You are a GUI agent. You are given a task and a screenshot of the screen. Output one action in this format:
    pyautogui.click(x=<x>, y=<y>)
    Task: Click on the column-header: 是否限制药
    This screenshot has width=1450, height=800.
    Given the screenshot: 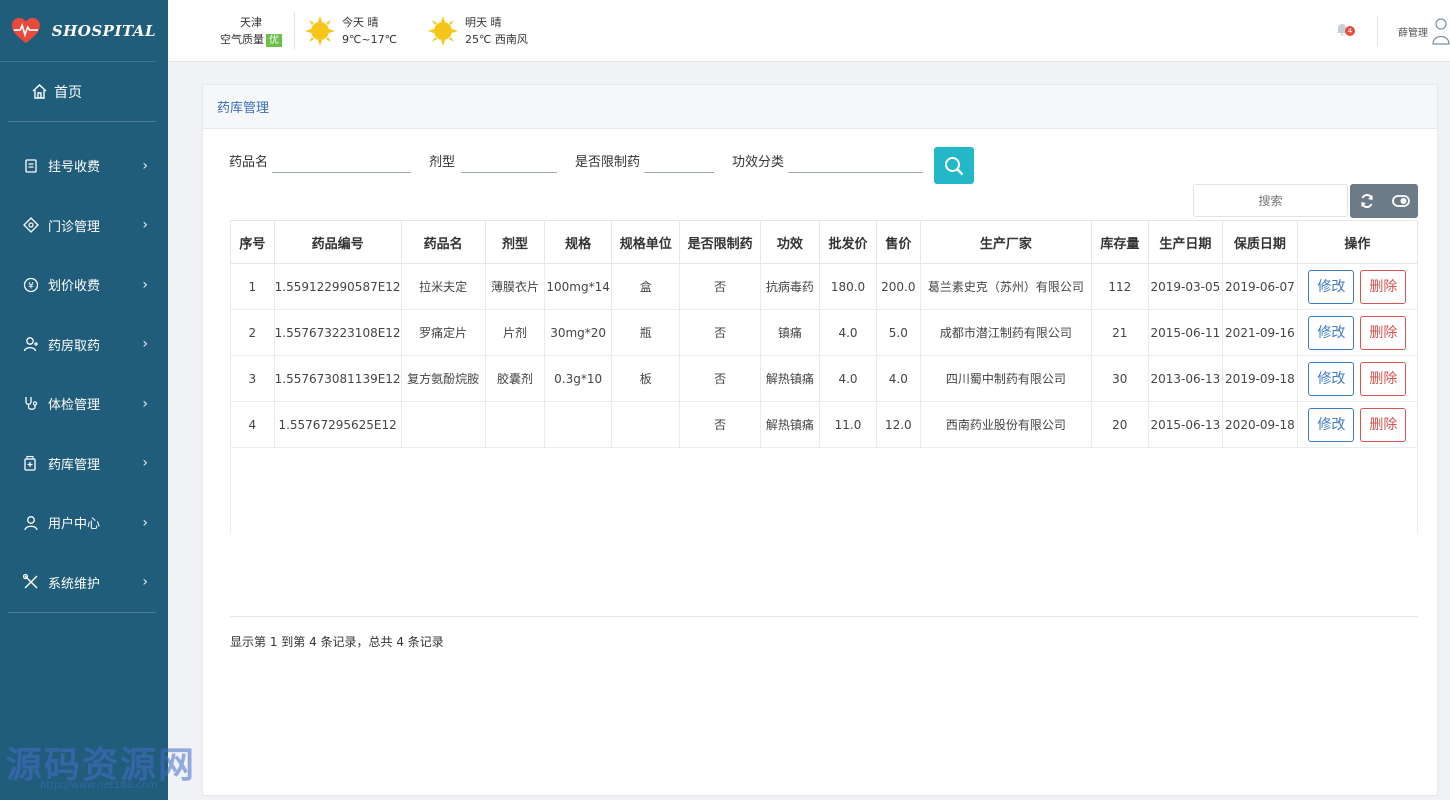 What is the action you would take?
    pyautogui.click(x=720, y=242)
    